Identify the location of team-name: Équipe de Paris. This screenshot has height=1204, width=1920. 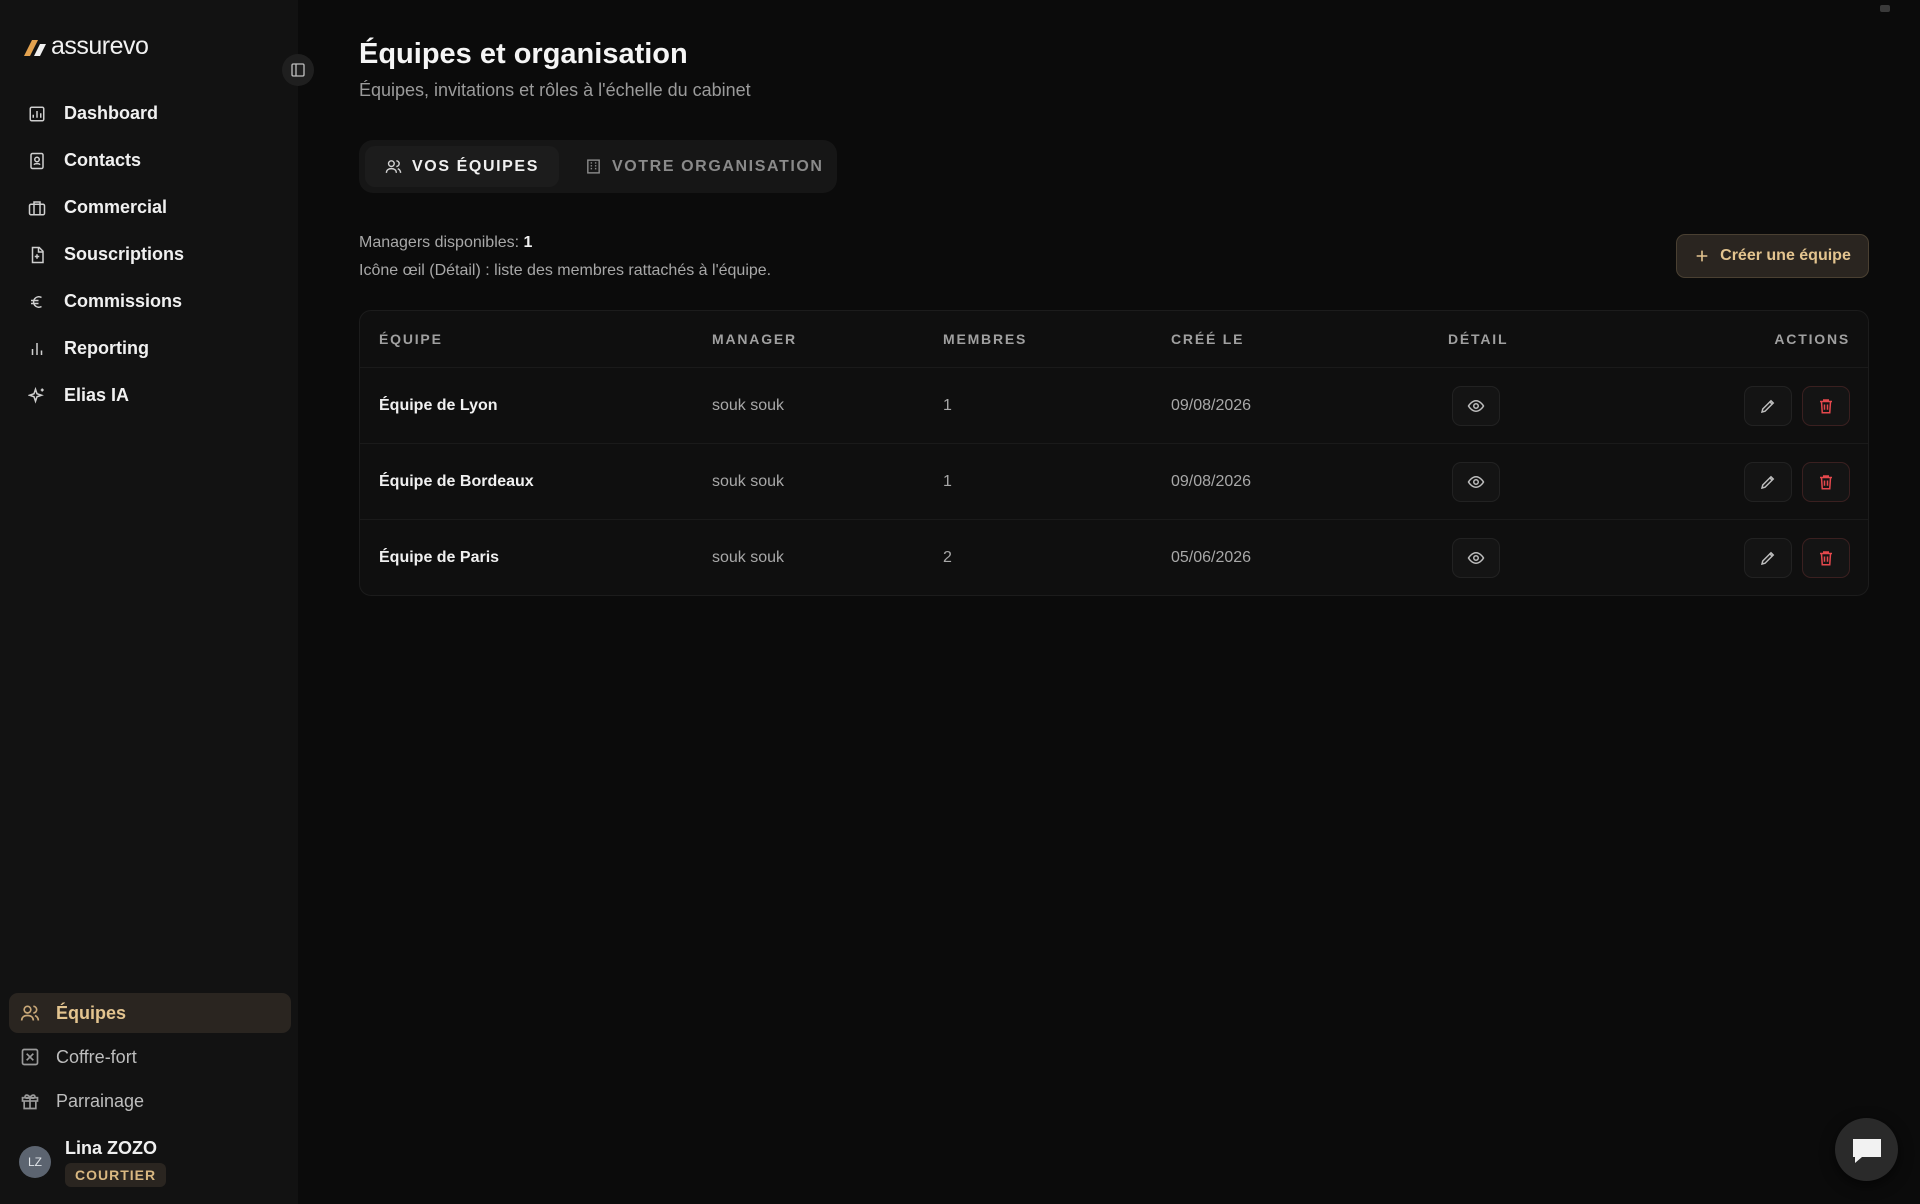
(439, 557).